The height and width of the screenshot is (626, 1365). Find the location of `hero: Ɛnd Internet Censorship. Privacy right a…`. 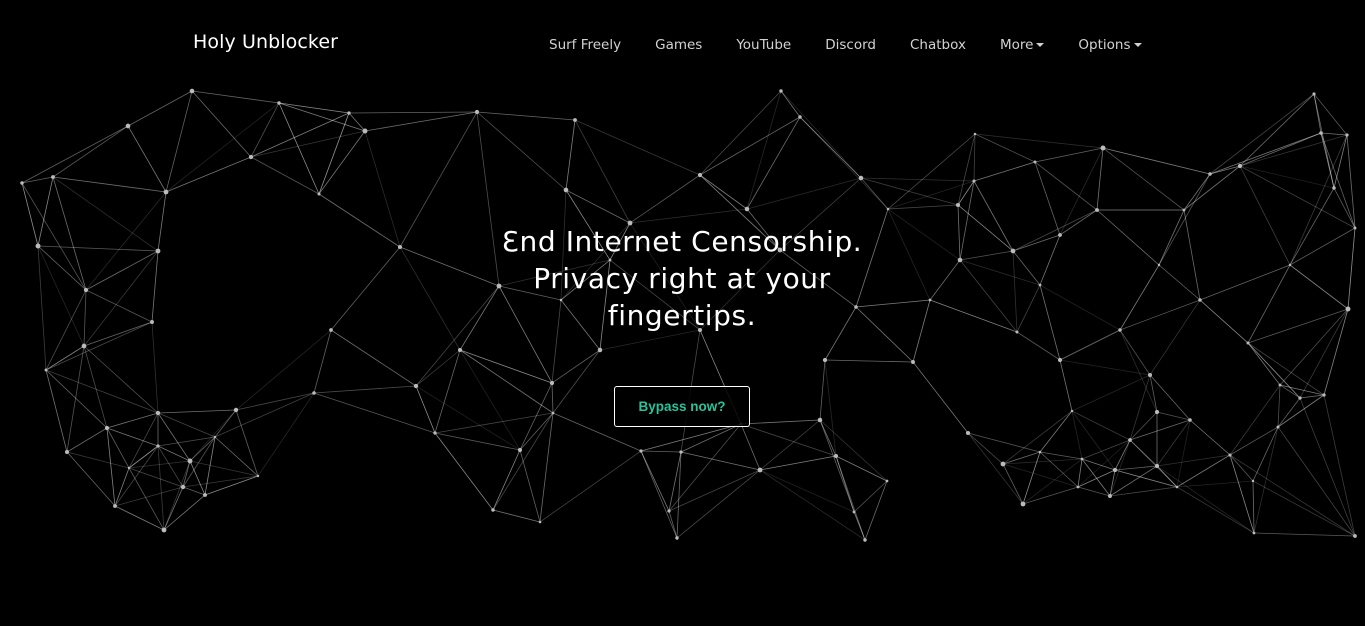

hero: Ɛnd Internet Censorship. Privacy right a… is located at coordinates (682, 278).